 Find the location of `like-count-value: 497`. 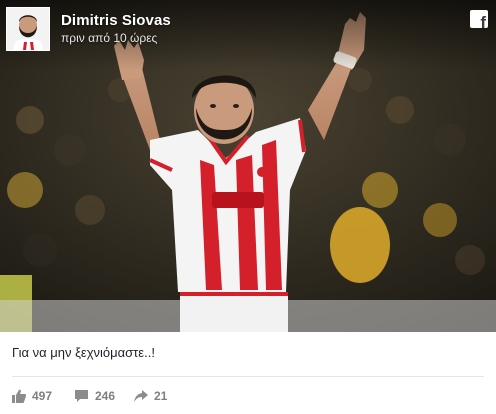

like-count-value: 497 is located at coordinates (42, 396).